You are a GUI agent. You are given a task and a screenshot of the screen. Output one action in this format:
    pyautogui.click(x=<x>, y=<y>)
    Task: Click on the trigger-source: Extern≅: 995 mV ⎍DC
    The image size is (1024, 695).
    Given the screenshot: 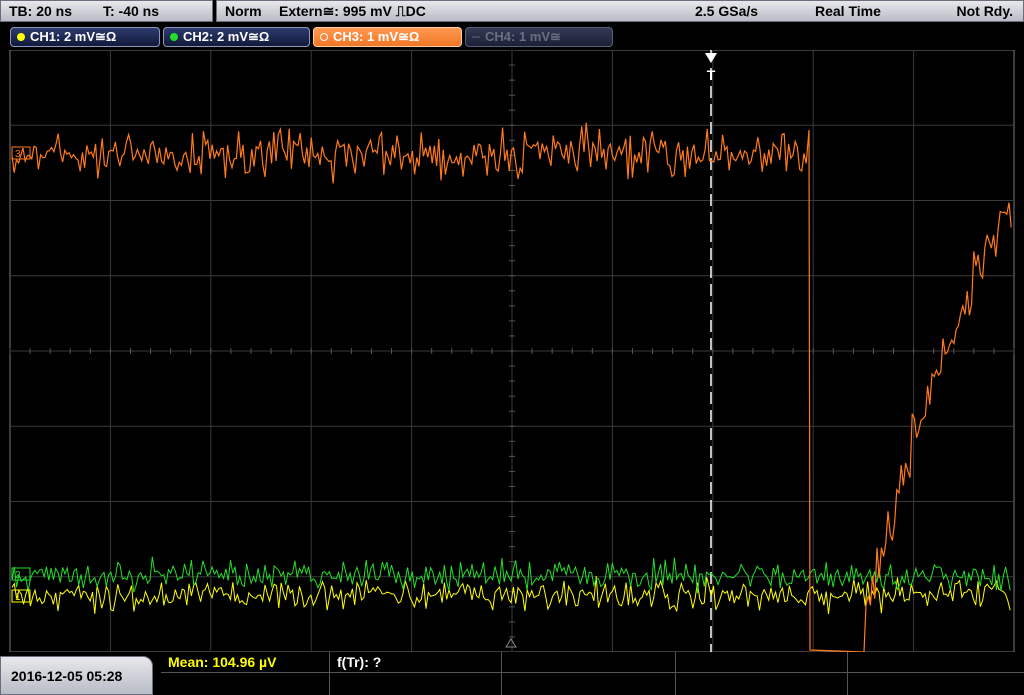 What is the action you would take?
    pyautogui.click(x=352, y=11)
    